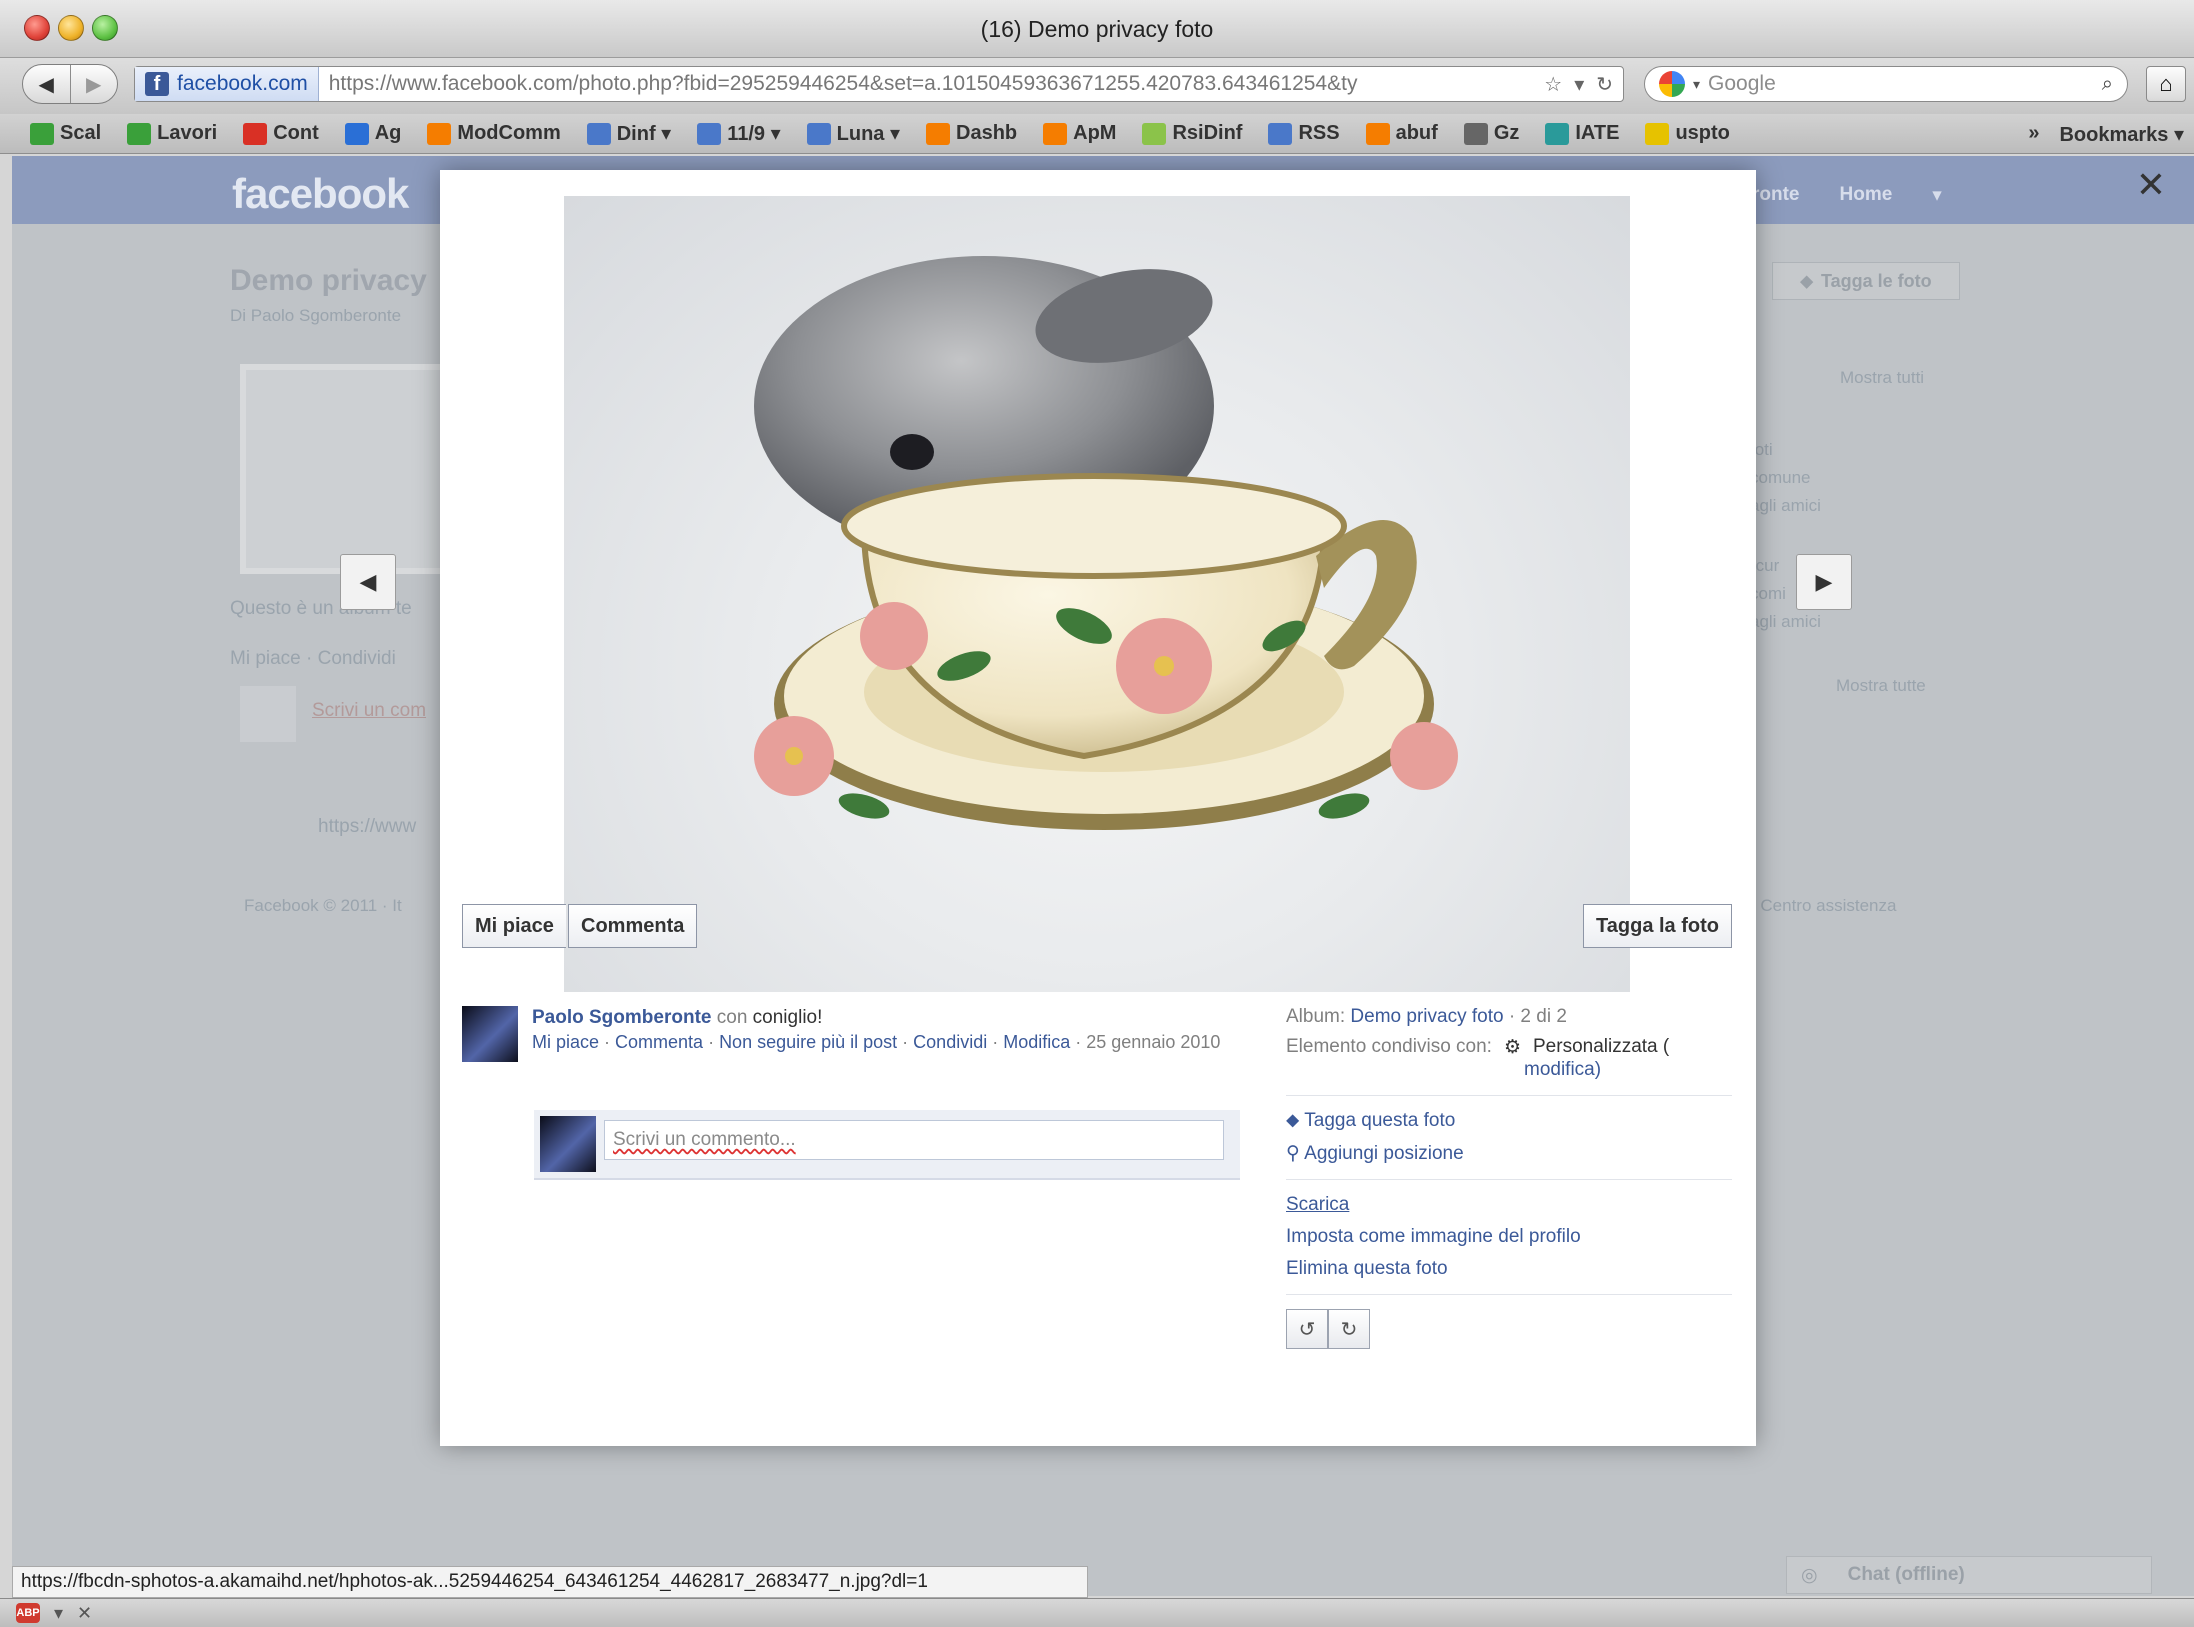 The width and height of the screenshot is (2194, 1627). What do you see at coordinates (987, 133) in the screenshot?
I see `bookmark-label: Dashb` at bounding box center [987, 133].